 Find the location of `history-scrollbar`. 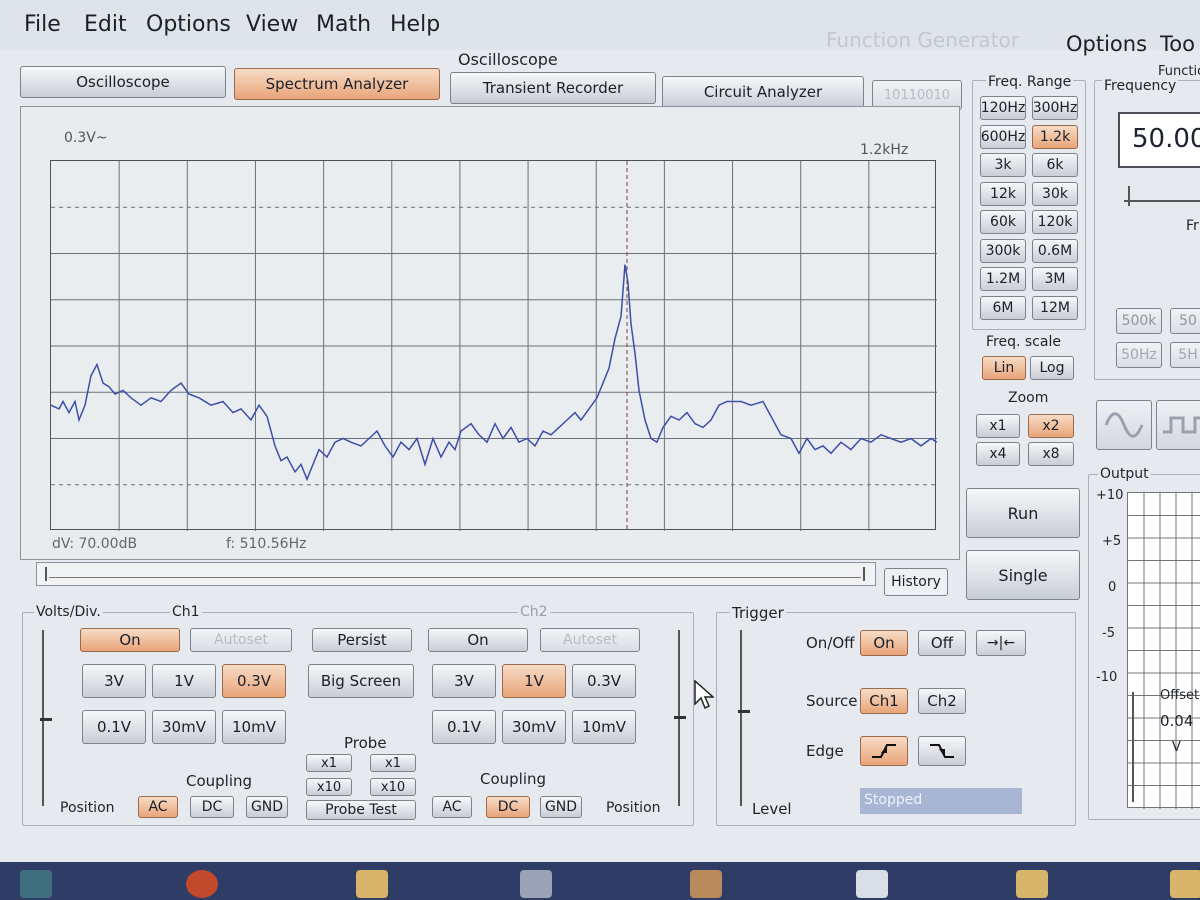

history-scrollbar is located at coordinates (456, 574).